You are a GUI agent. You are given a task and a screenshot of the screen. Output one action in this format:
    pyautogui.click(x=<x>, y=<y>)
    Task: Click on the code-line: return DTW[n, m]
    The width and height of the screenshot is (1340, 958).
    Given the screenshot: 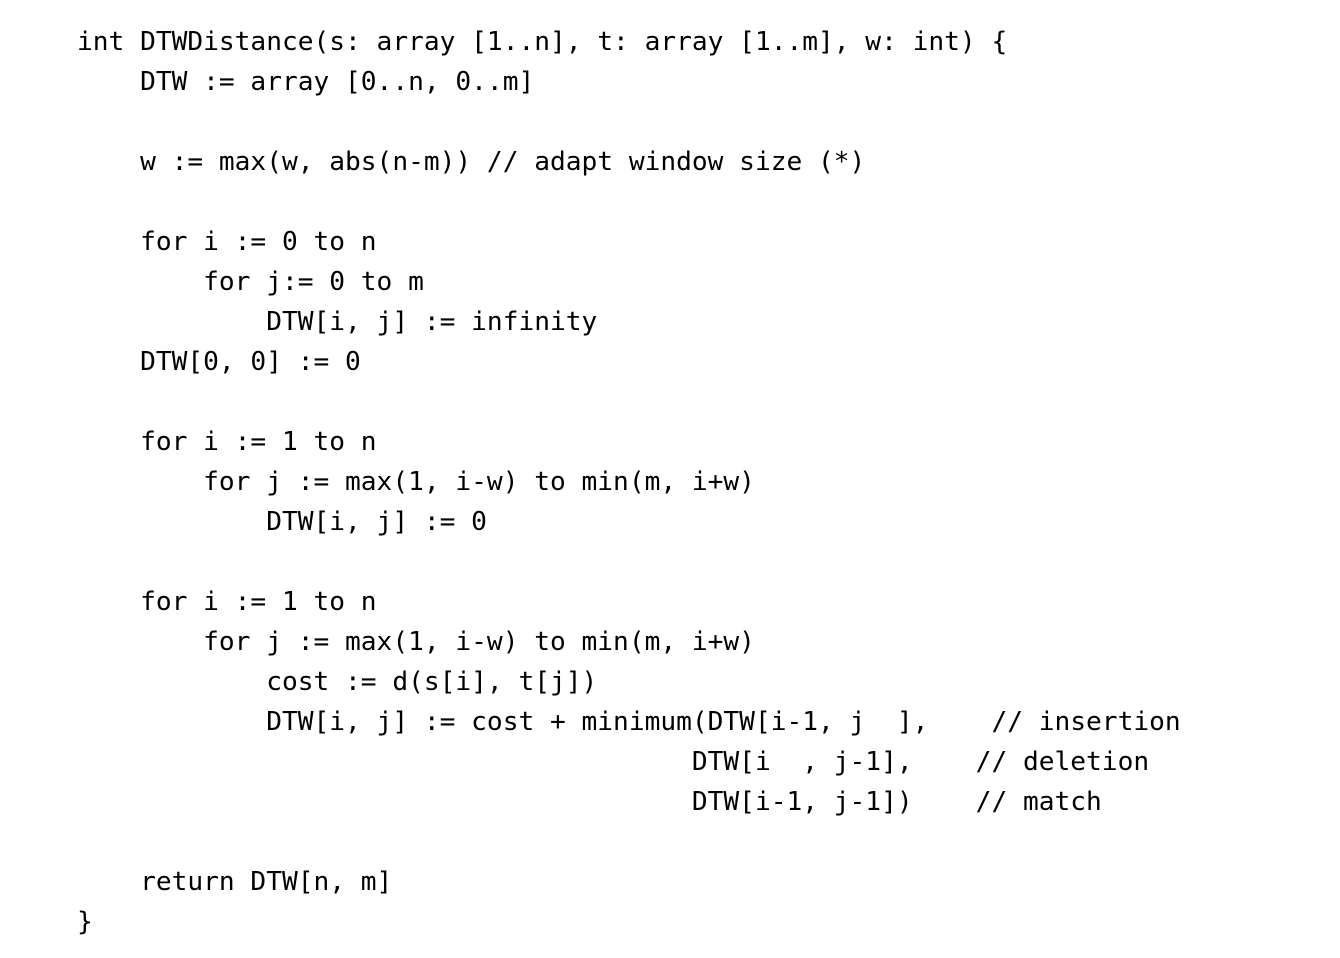 What is the action you would take?
    pyautogui.click(x=235, y=882)
    